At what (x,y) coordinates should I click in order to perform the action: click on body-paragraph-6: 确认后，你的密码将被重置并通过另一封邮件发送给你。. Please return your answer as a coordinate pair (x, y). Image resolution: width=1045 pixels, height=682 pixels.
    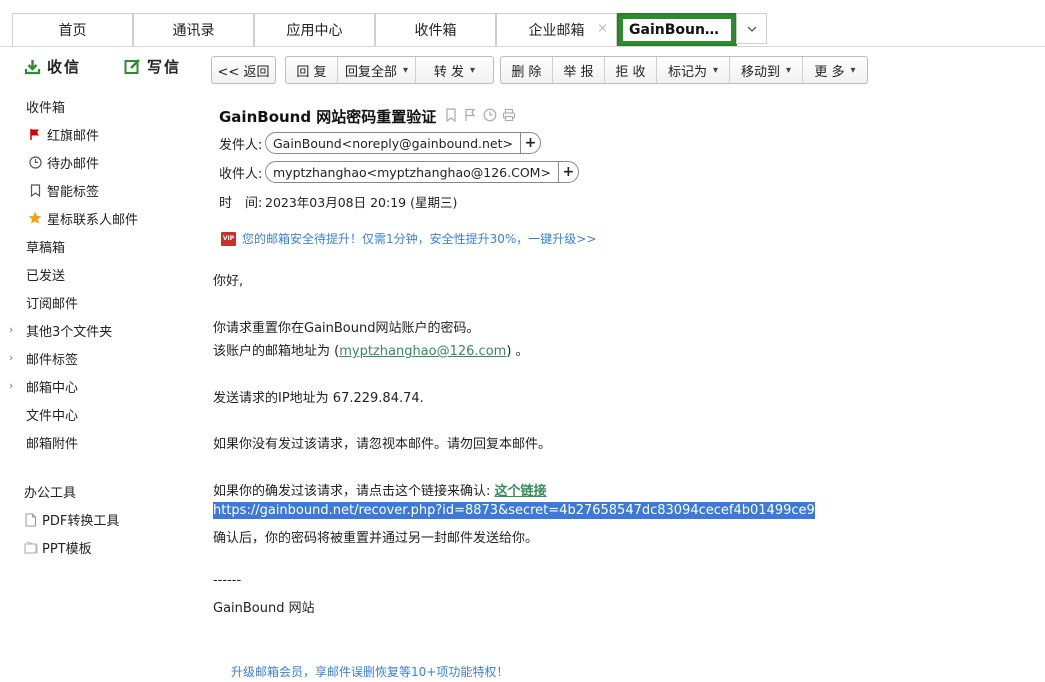
    Looking at the image, I should click on (376, 538).